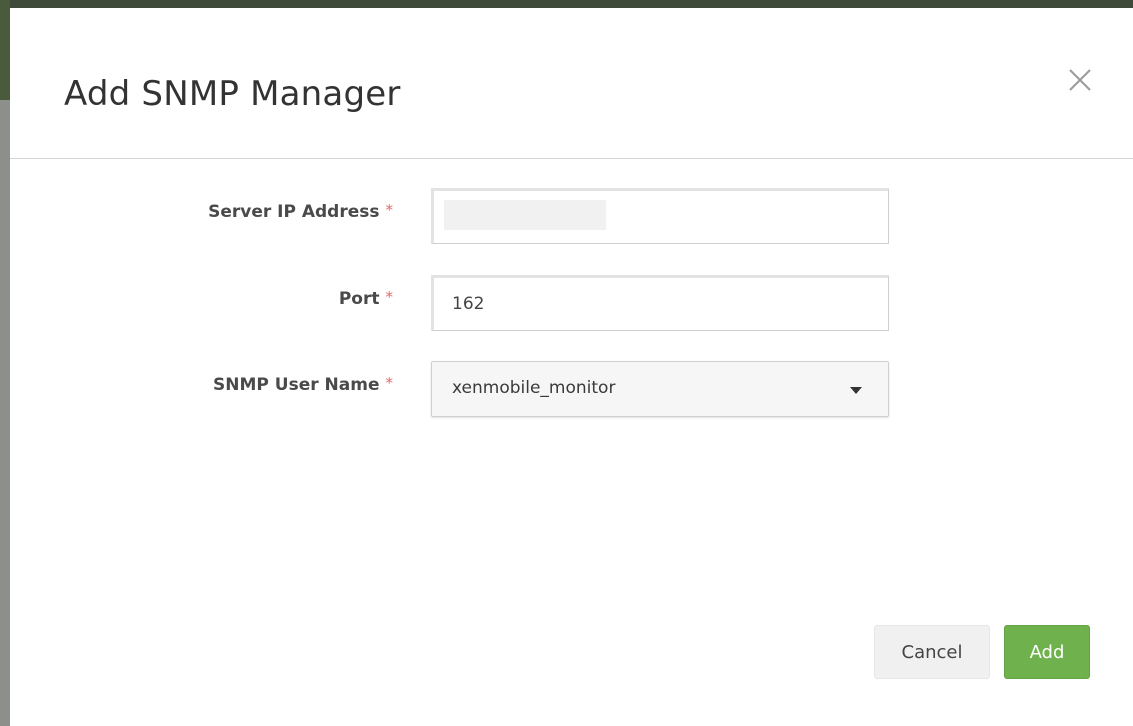 The height and width of the screenshot is (726, 1133). What do you see at coordinates (932, 652) in the screenshot?
I see `cancel-button: Cancel` at bounding box center [932, 652].